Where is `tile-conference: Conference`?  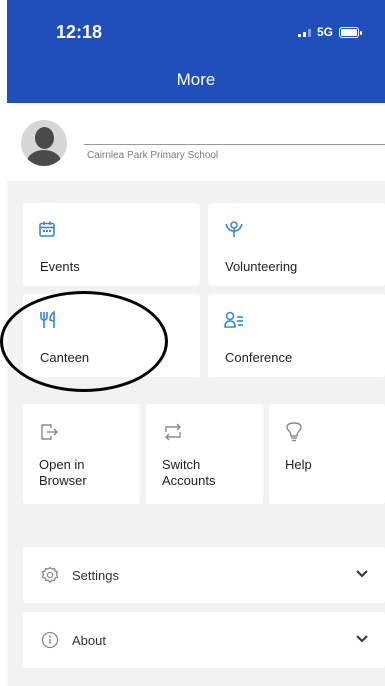
tile-conference: Conference is located at coordinates (296, 335).